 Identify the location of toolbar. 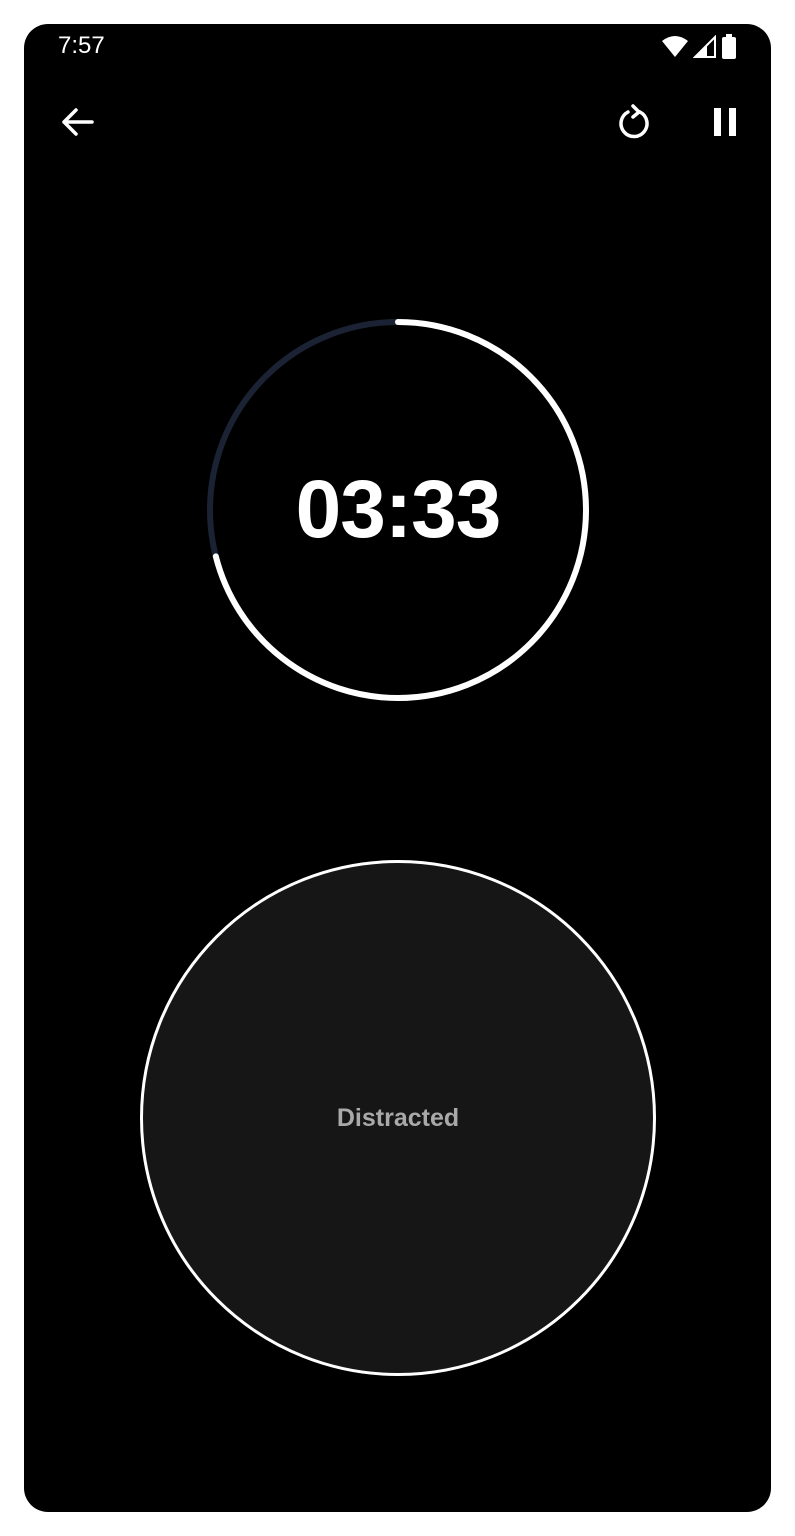
(397, 124).